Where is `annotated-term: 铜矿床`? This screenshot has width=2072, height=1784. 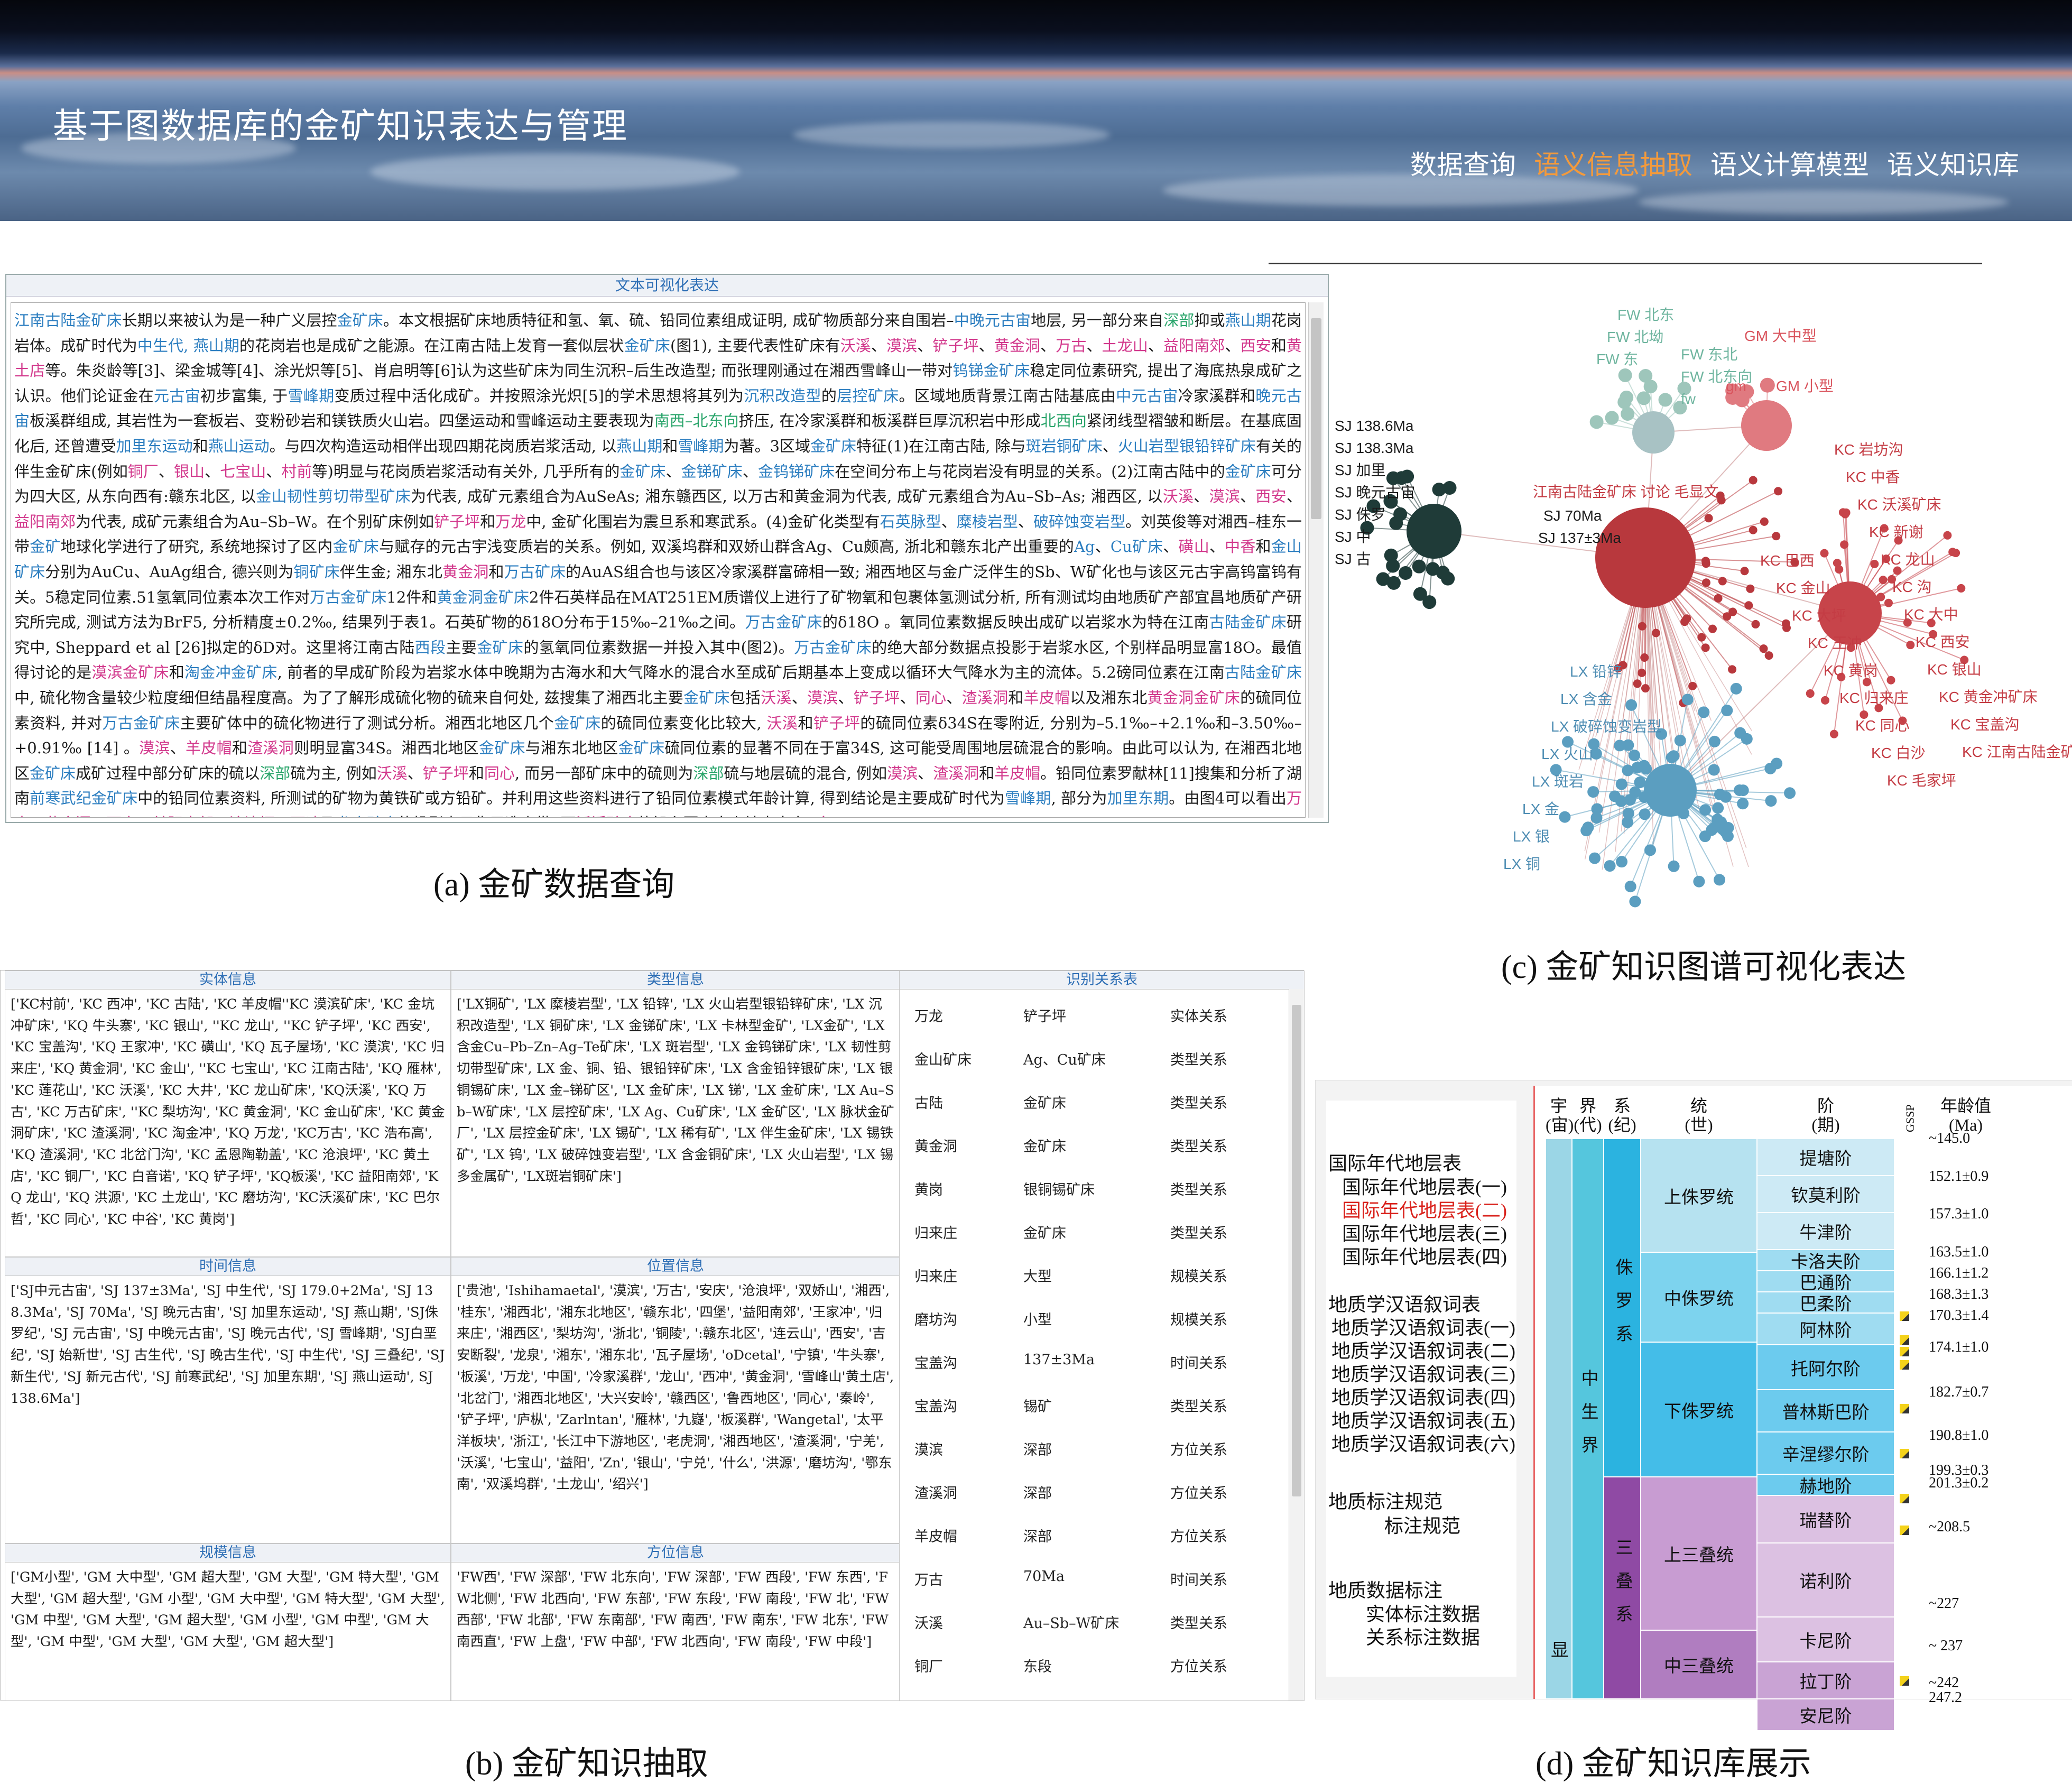
annotated-term: 铜矿床 is located at coordinates (316, 572).